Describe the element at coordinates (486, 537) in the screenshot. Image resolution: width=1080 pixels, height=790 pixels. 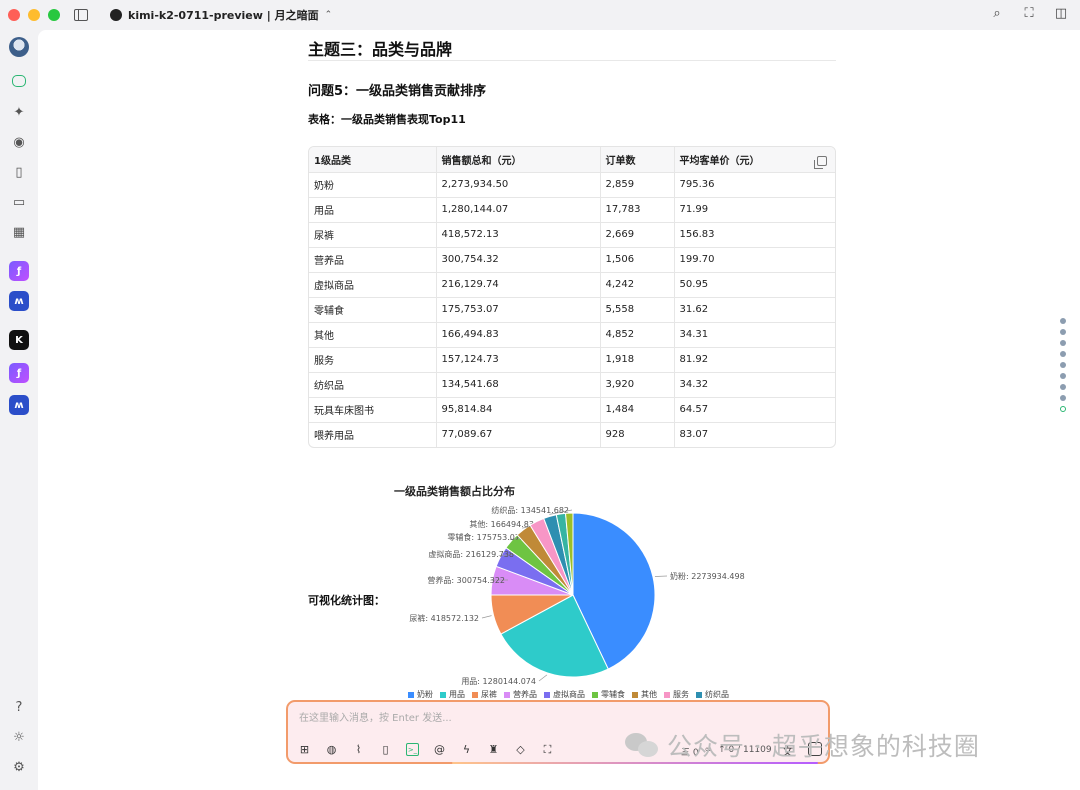
I see `slice-label: 零辅食: 175753.072` at that location.